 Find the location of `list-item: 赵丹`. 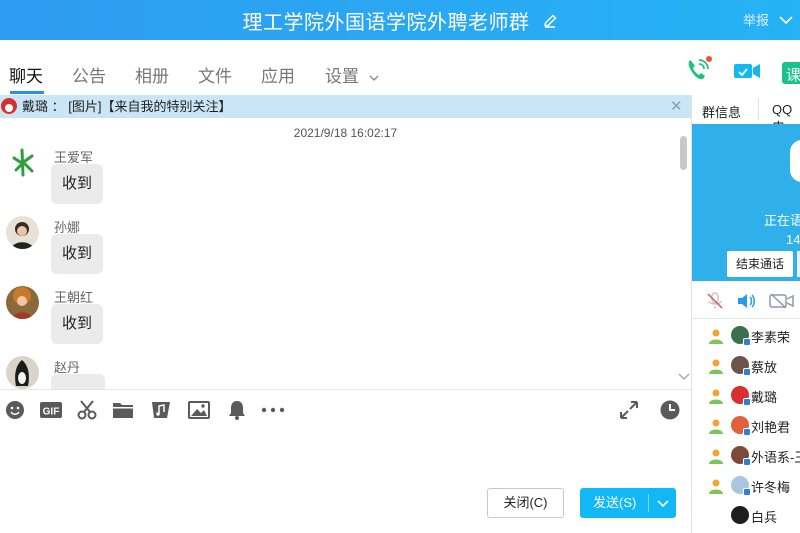

list-item: 赵丹 is located at coordinates (340, 372).